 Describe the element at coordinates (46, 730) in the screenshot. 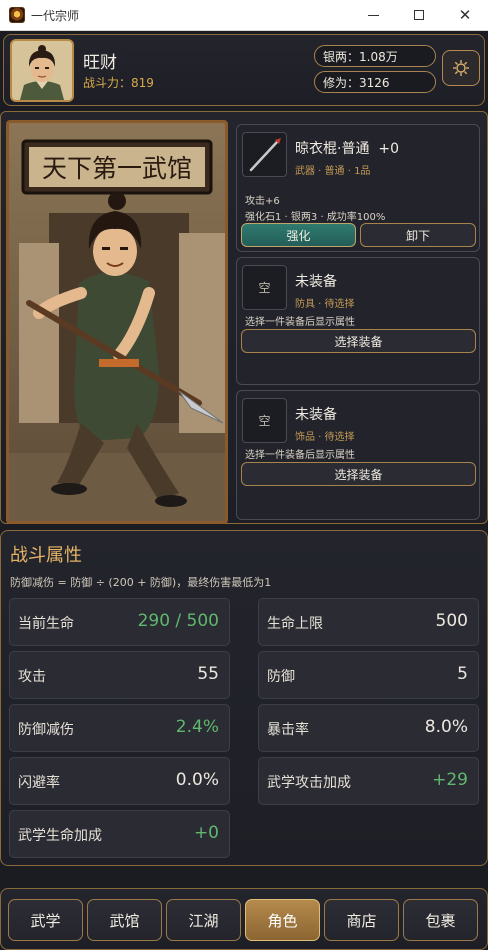

I see `attr-label: 防御减伤` at that location.